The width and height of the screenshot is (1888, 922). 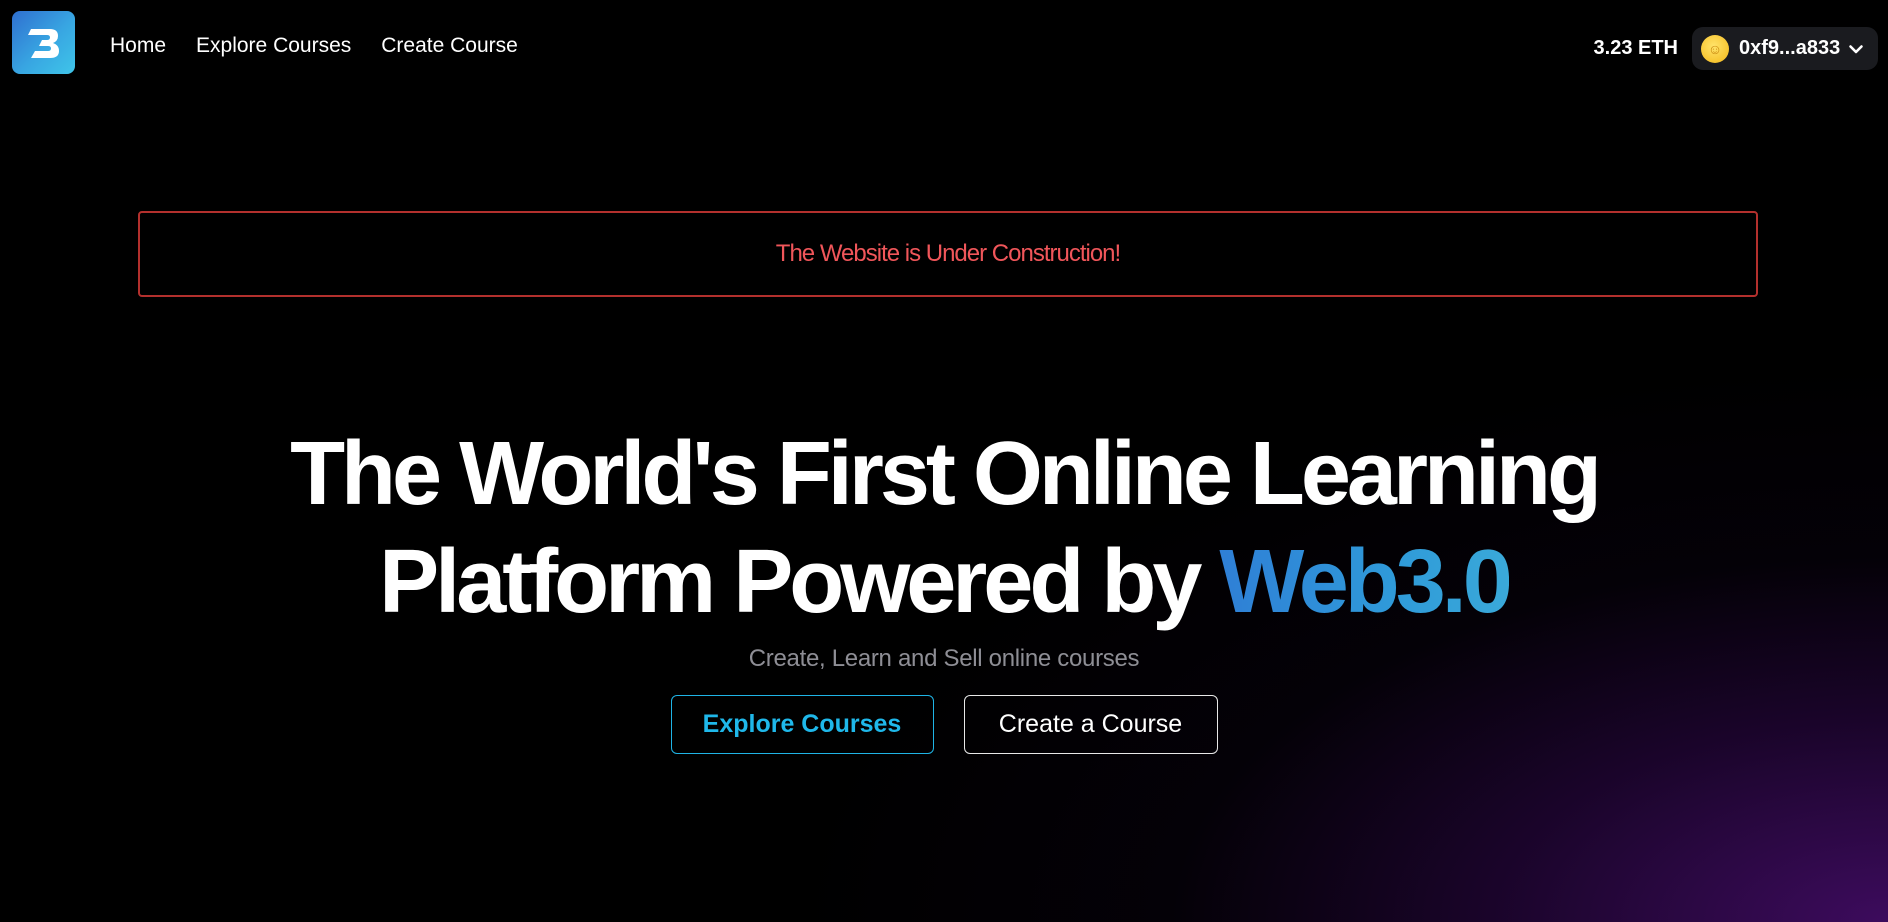 I want to click on alert-message: The Website is Under Construction!, so click(x=948, y=253).